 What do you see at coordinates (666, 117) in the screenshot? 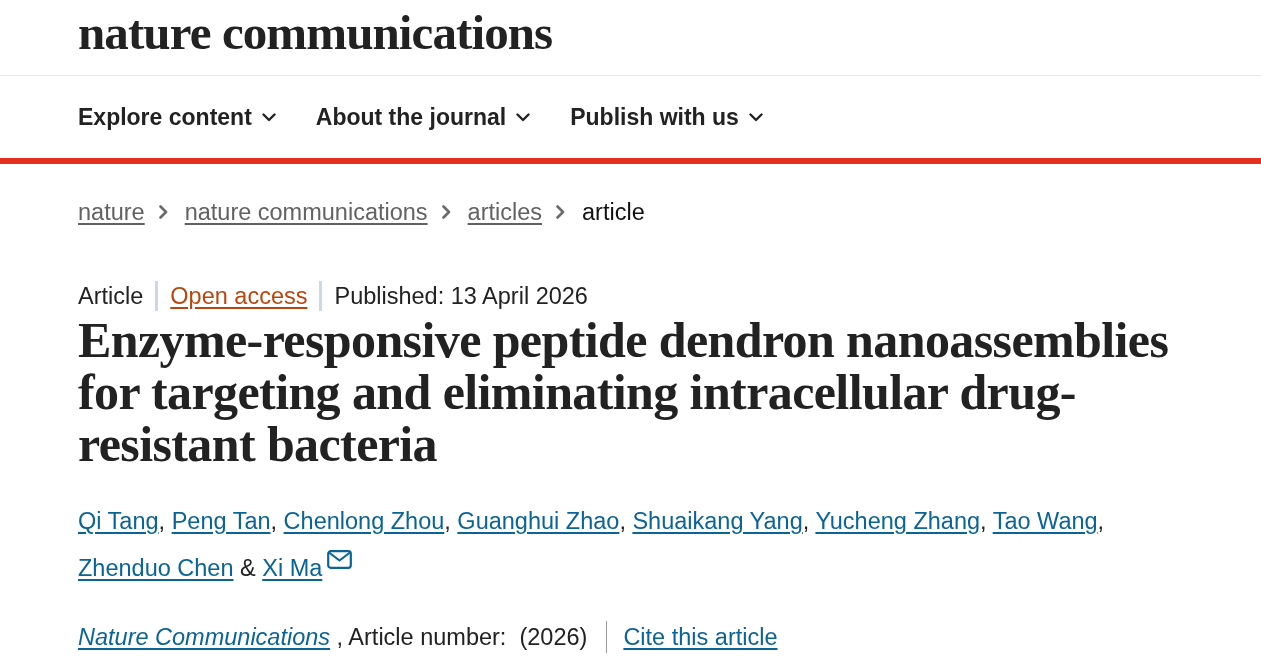
I see `nav-menu-button: Publish with us` at bounding box center [666, 117].